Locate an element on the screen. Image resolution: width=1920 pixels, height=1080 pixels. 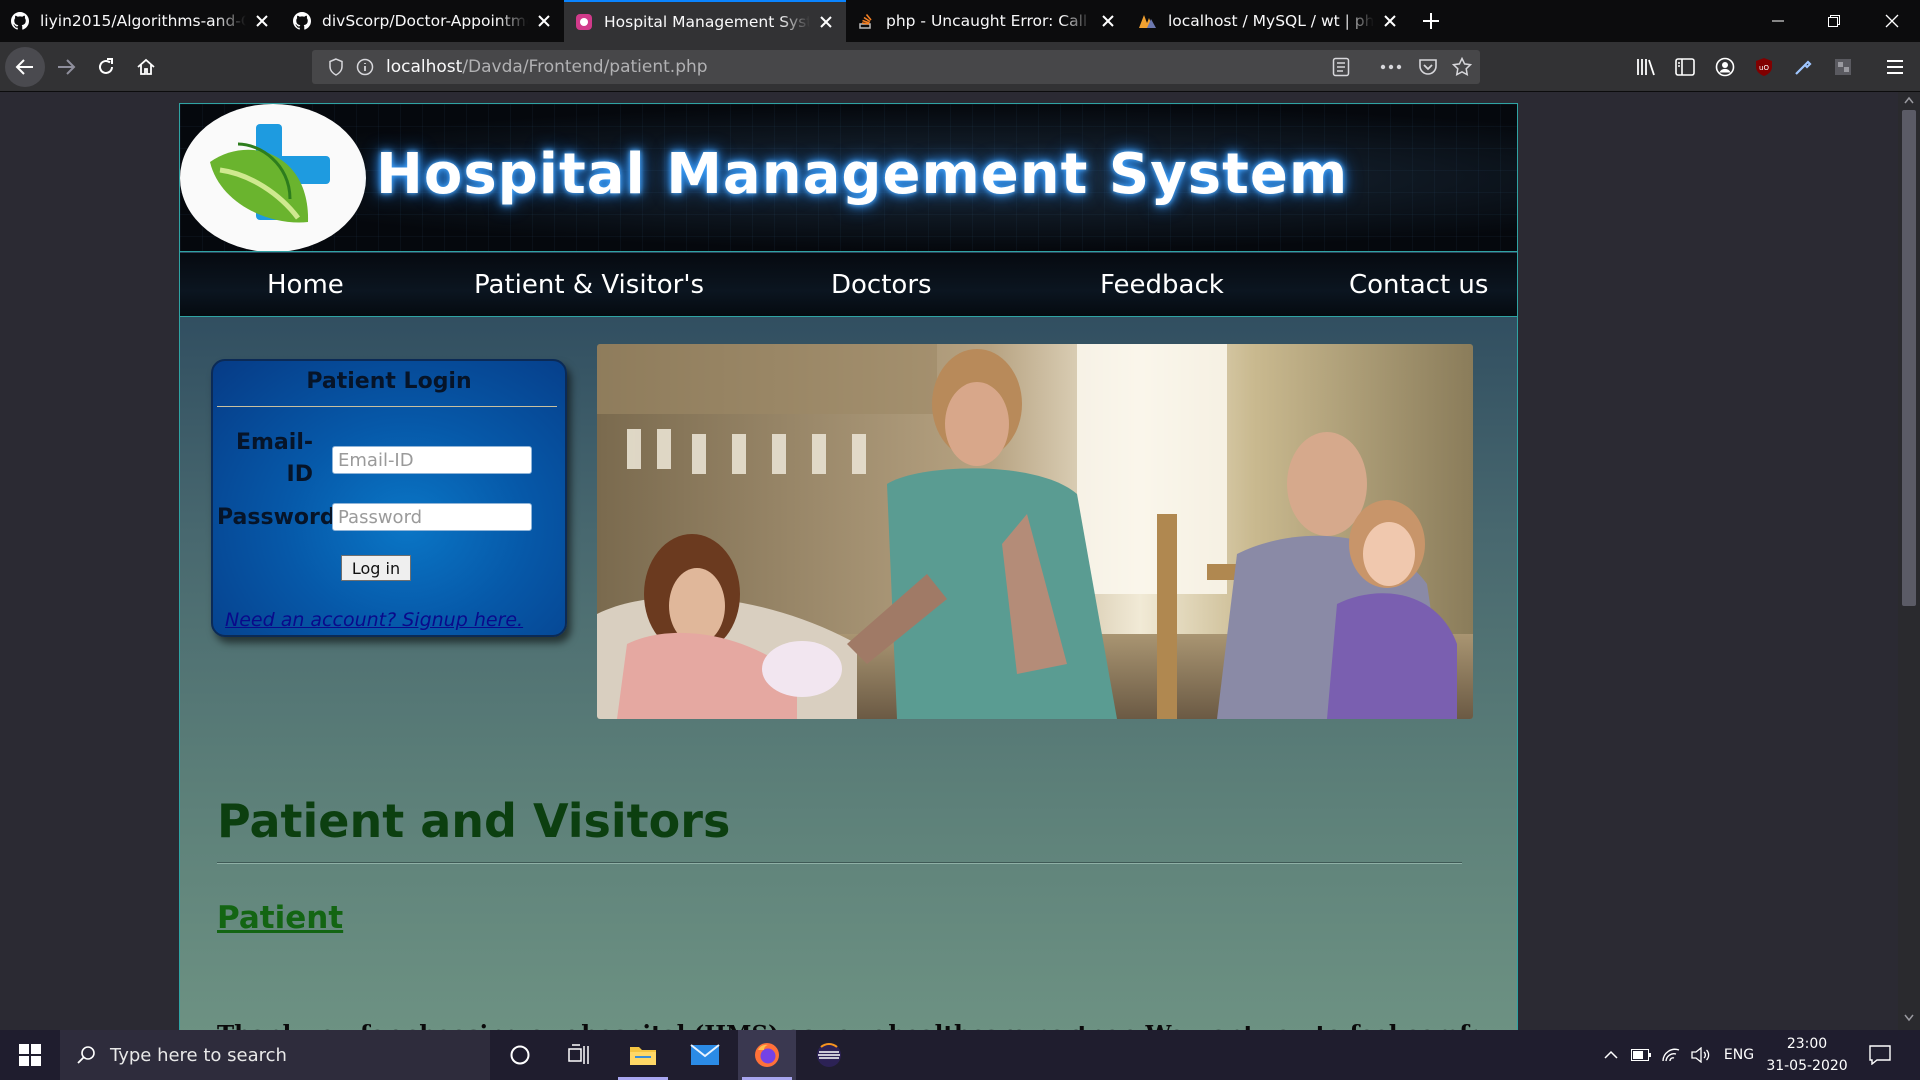
shield-icon is located at coordinates (336, 67).